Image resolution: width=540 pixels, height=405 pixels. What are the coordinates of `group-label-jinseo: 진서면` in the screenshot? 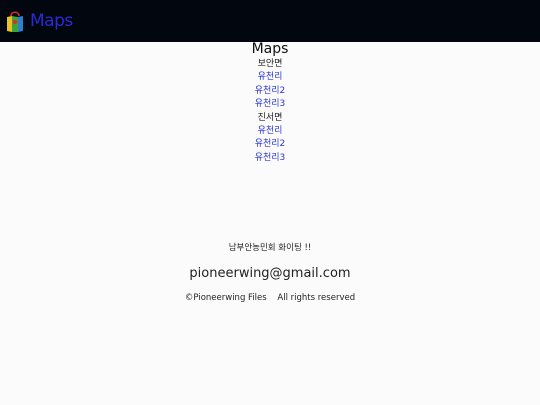 It's located at (270, 117).